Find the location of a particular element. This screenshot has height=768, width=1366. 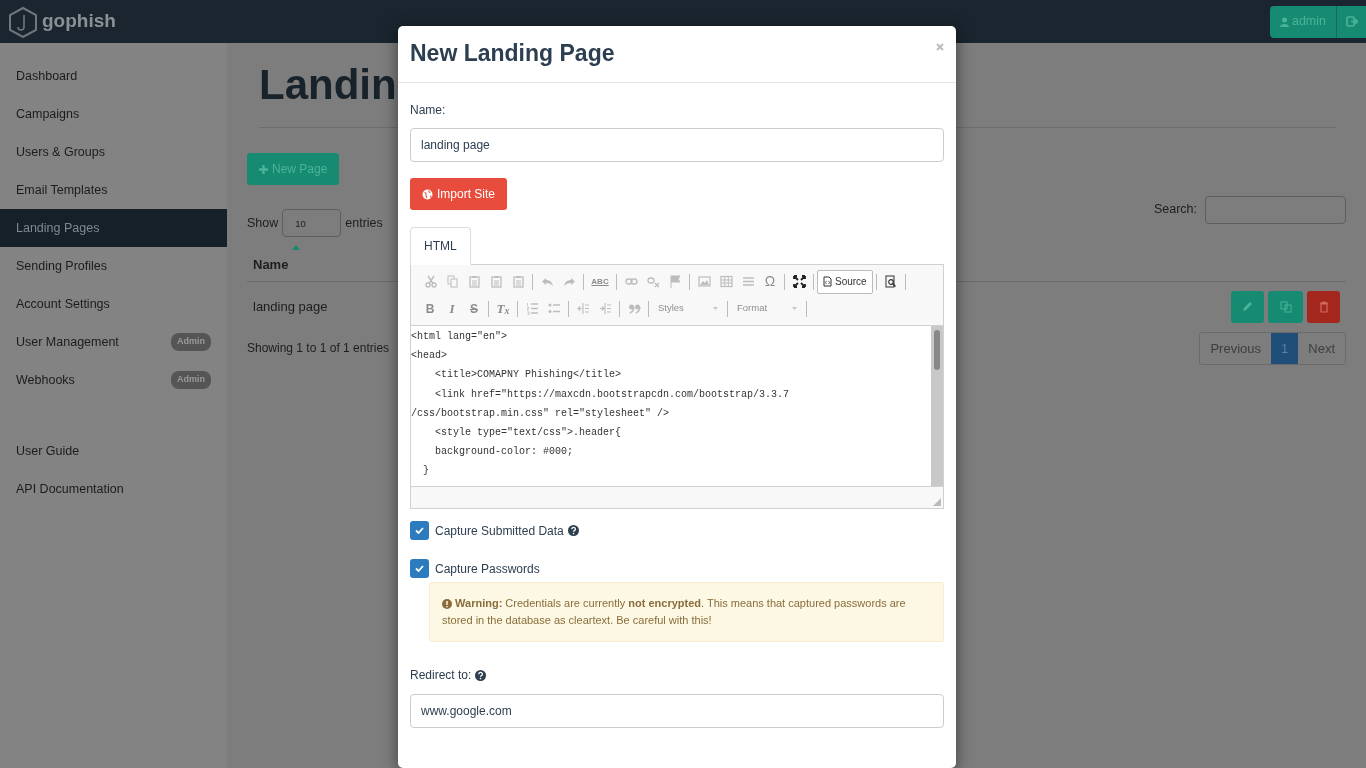

italic-button: I is located at coordinates (452, 308).